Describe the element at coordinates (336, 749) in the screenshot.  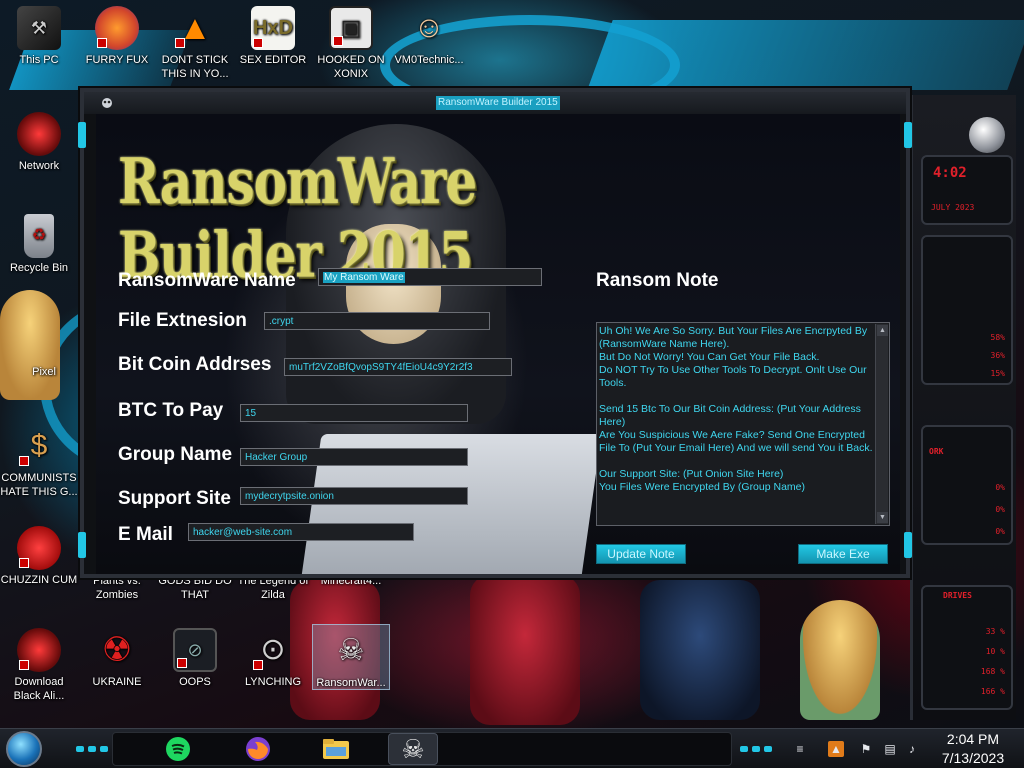
I see `file-explorer-taskbar-button` at that location.